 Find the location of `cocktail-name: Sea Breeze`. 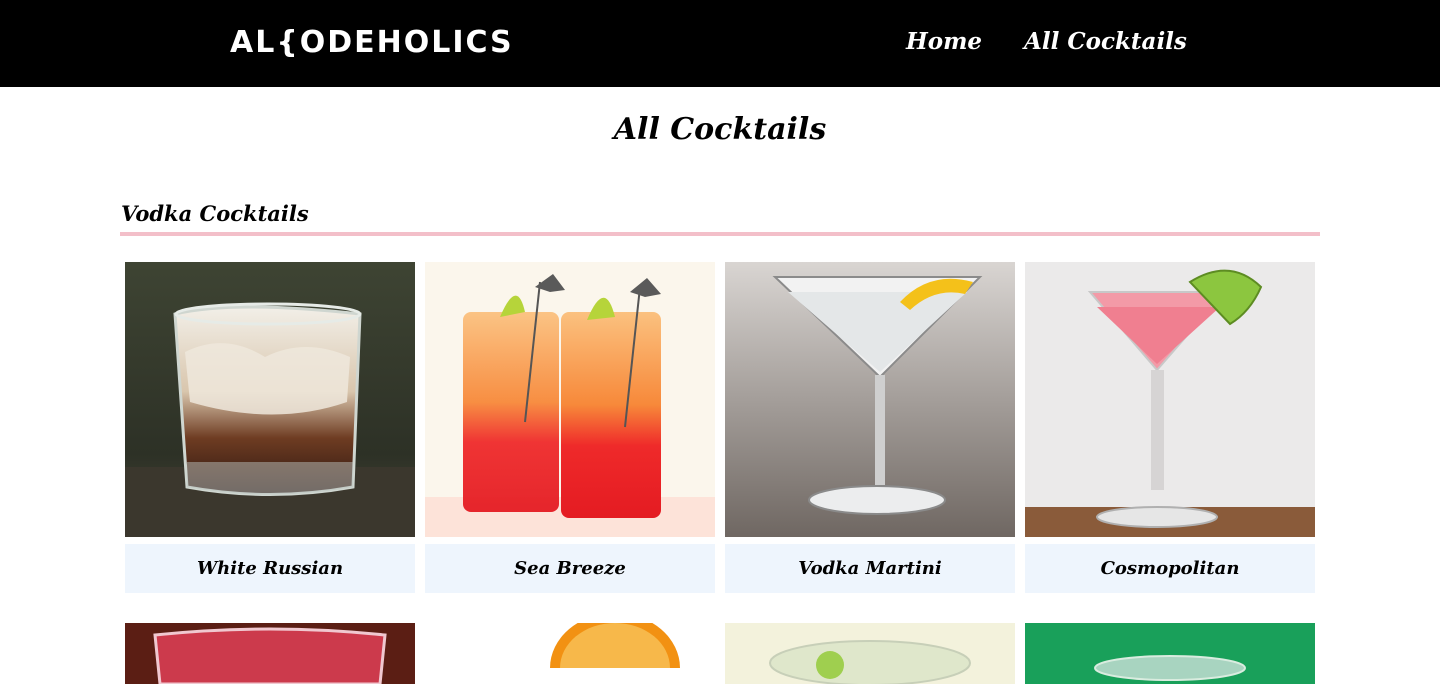

cocktail-name: Sea Breeze is located at coordinates (570, 568).